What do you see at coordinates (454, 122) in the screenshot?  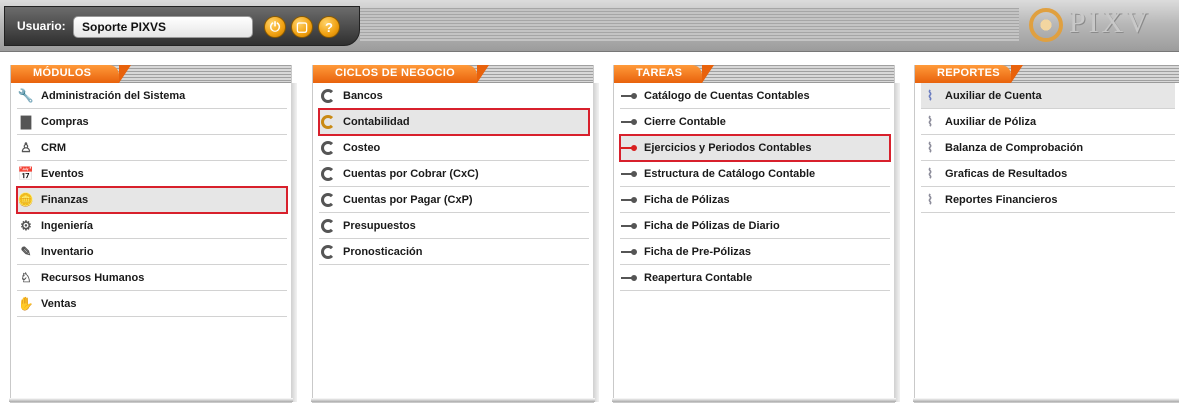 I see `cycle-contabilidad: Contabilidad` at bounding box center [454, 122].